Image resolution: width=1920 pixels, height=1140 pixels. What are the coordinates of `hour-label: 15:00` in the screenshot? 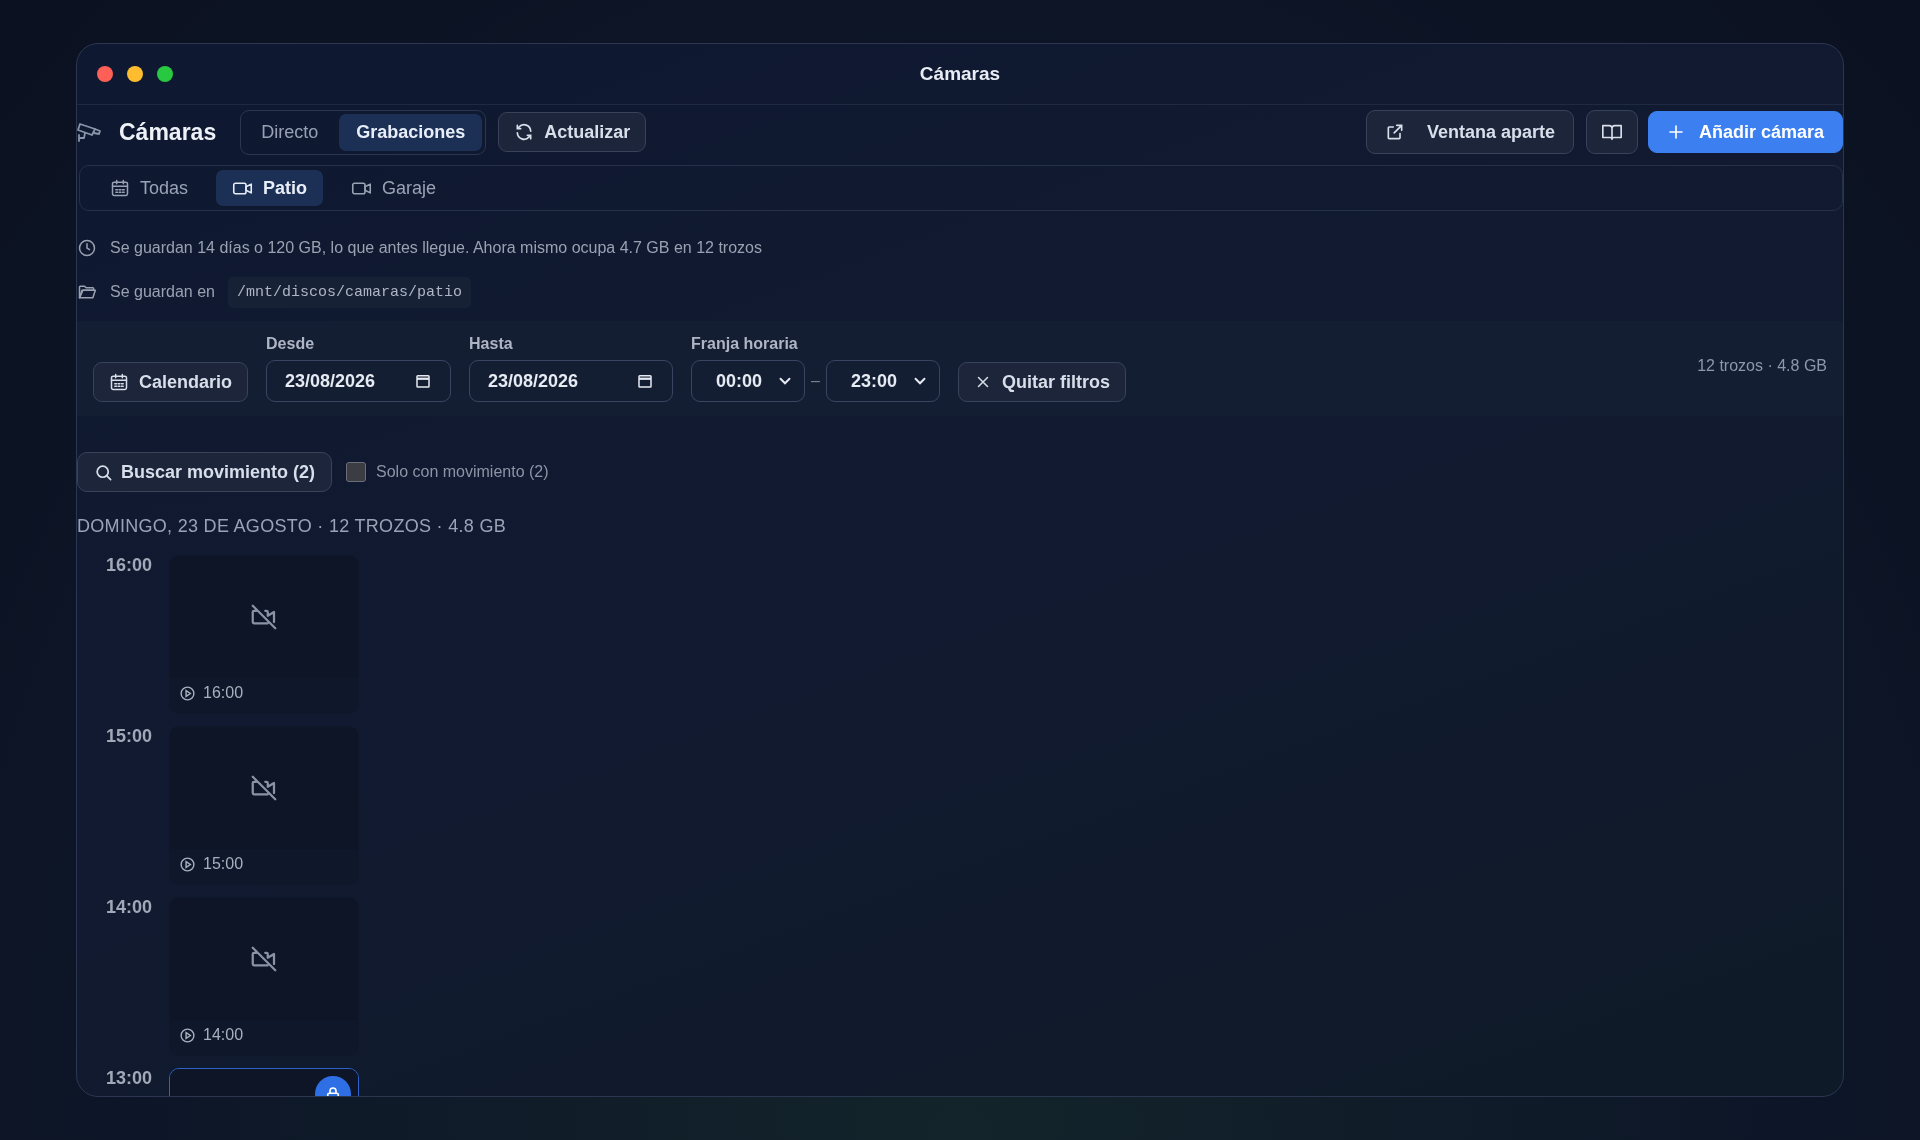 It's located at (129, 736).